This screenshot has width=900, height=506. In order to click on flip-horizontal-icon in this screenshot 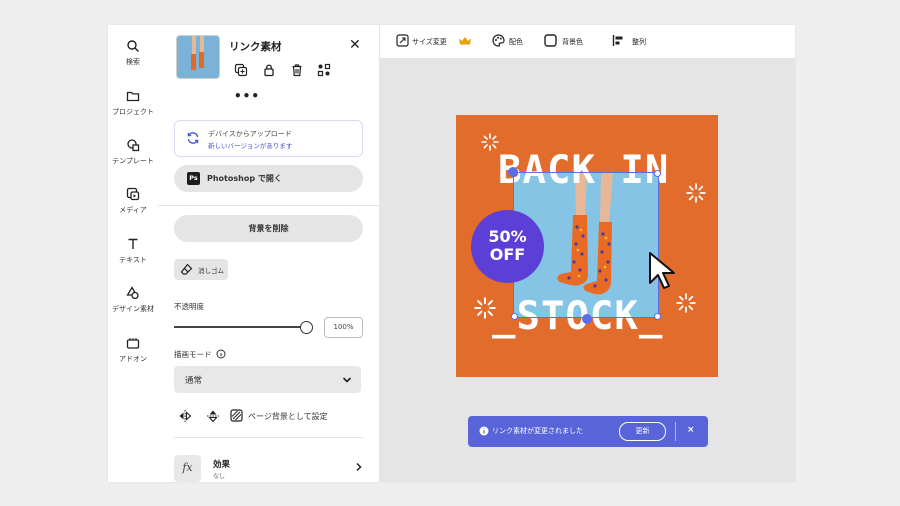, I will do `click(185, 416)`.